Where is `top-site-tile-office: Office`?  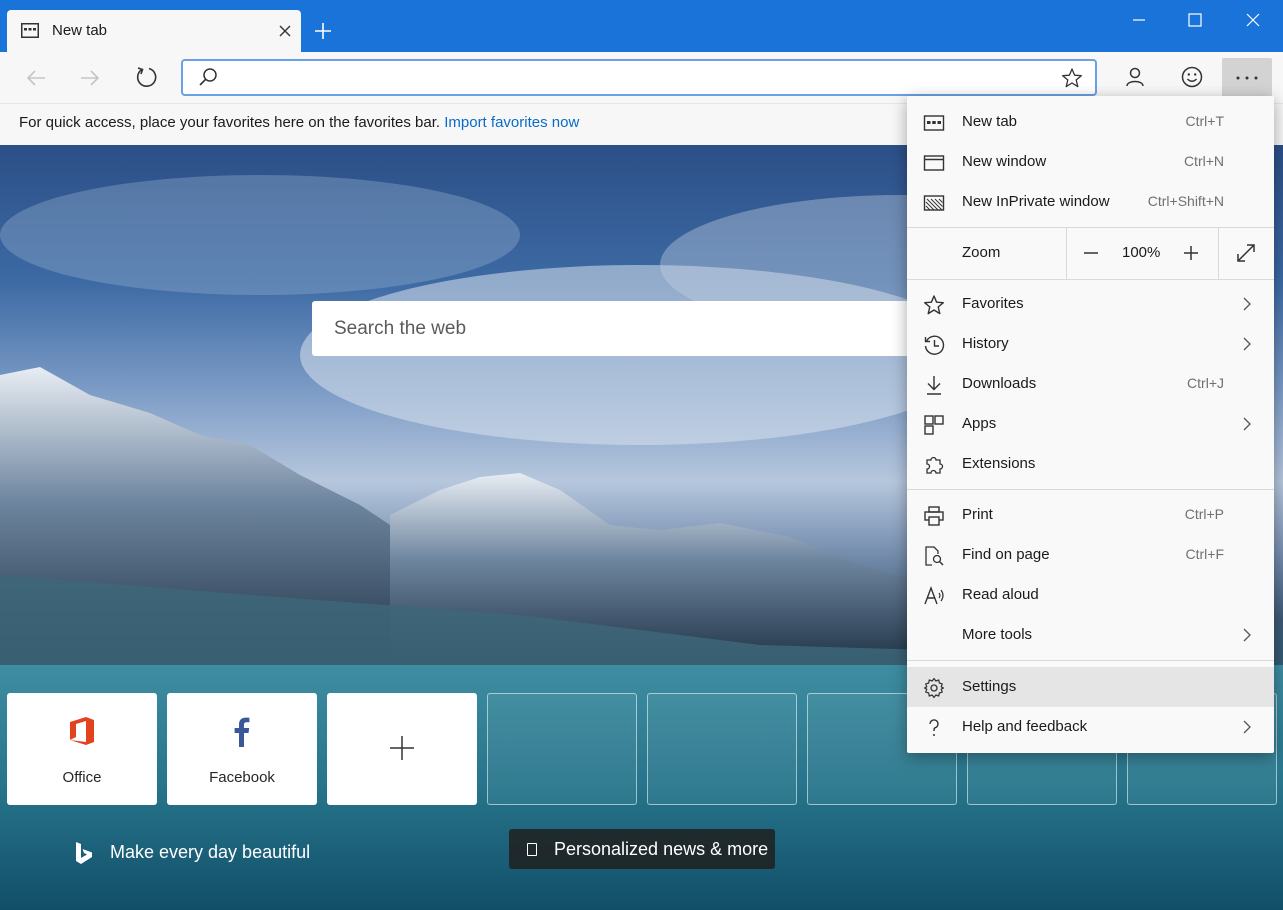
top-site-tile-office: Office is located at coordinates (82, 749).